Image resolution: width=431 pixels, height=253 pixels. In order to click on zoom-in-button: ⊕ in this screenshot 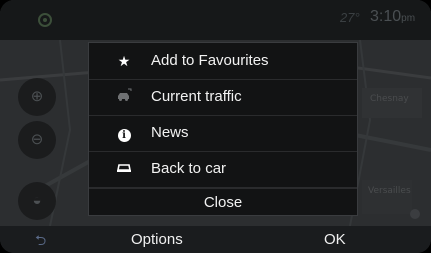, I will do `click(37, 97)`.